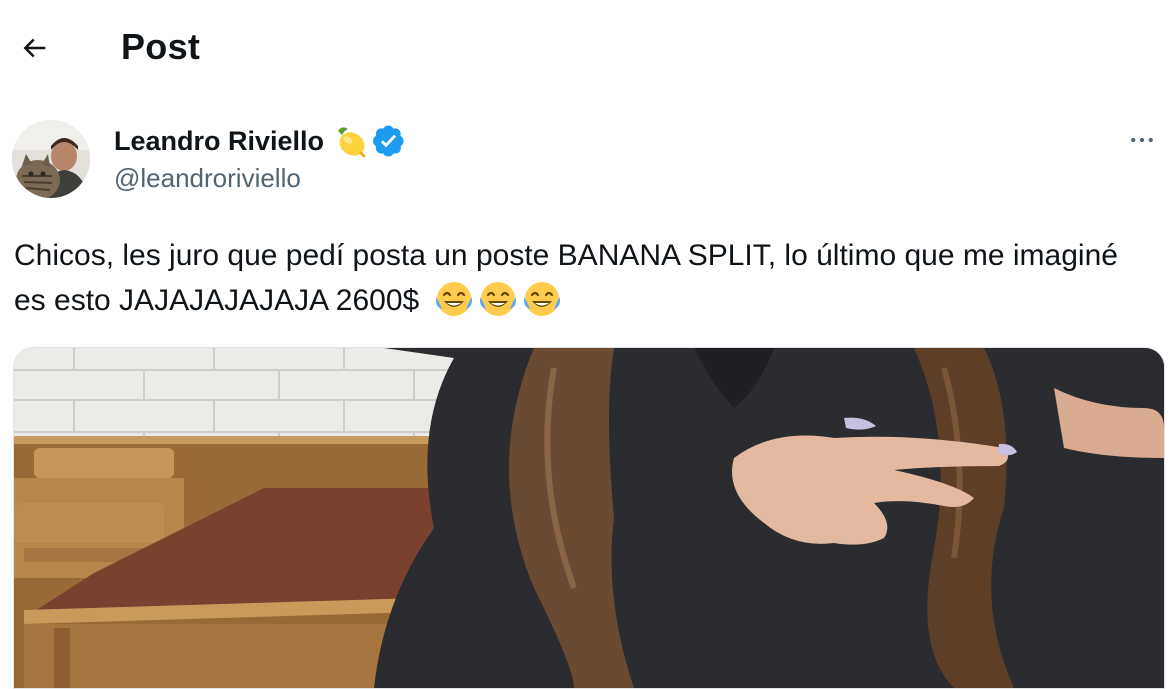 This screenshot has width=1173, height=689. I want to click on back-button, so click(34, 48).